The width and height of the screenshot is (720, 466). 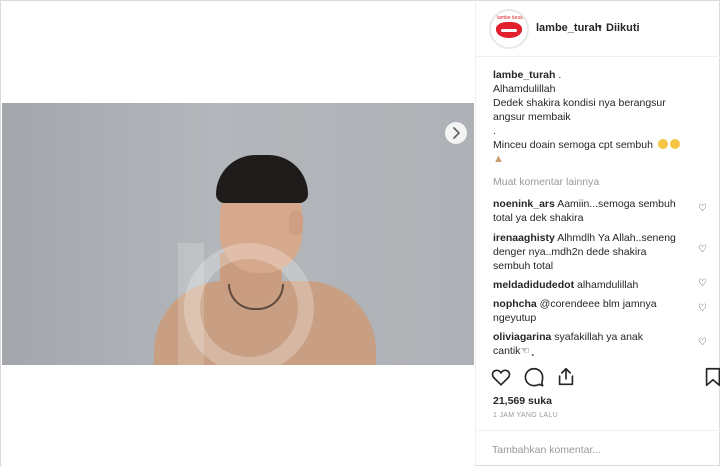 I want to click on comment-text: denger nya..mdh2n dede shakira, so click(x=570, y=252).